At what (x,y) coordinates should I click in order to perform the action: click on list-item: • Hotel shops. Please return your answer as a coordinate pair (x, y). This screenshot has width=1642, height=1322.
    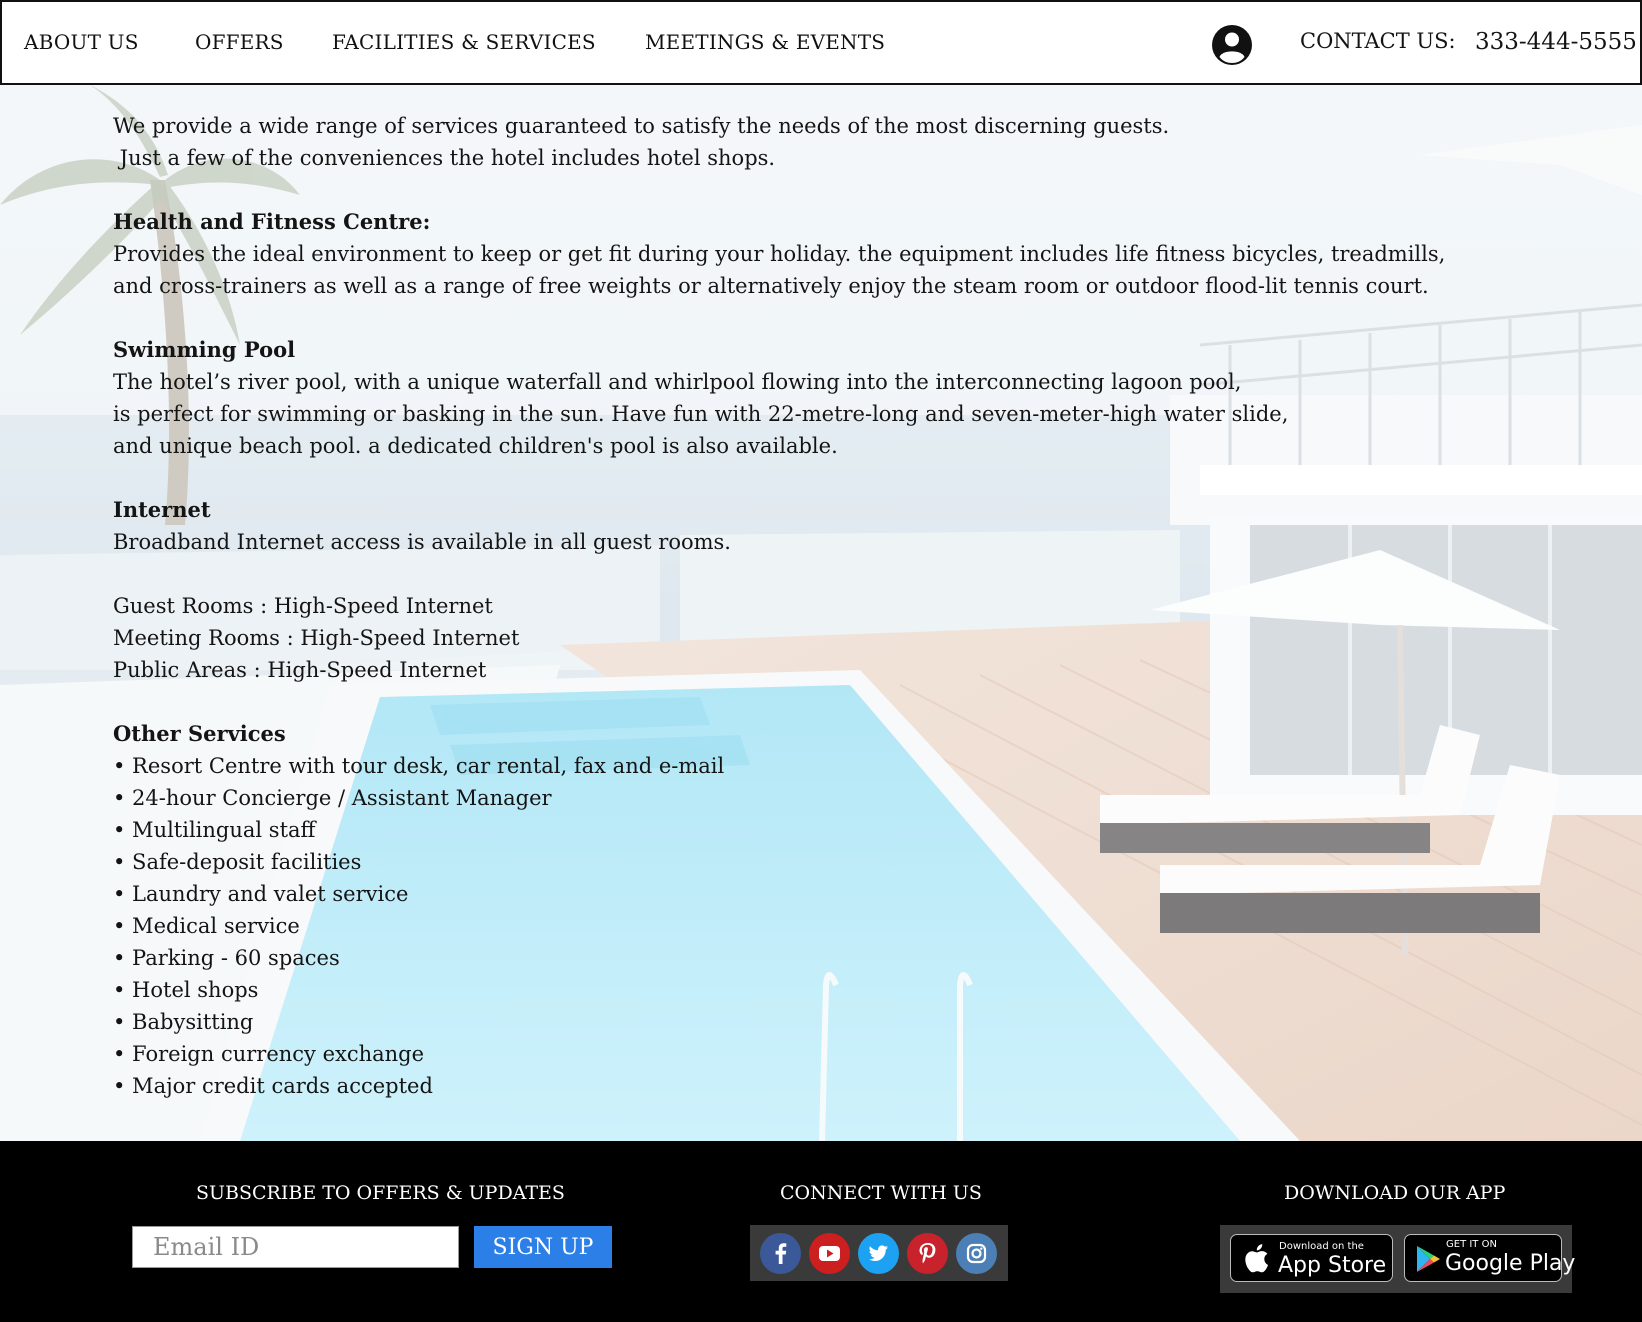
    Looking at the image, I should click on (186, 990).